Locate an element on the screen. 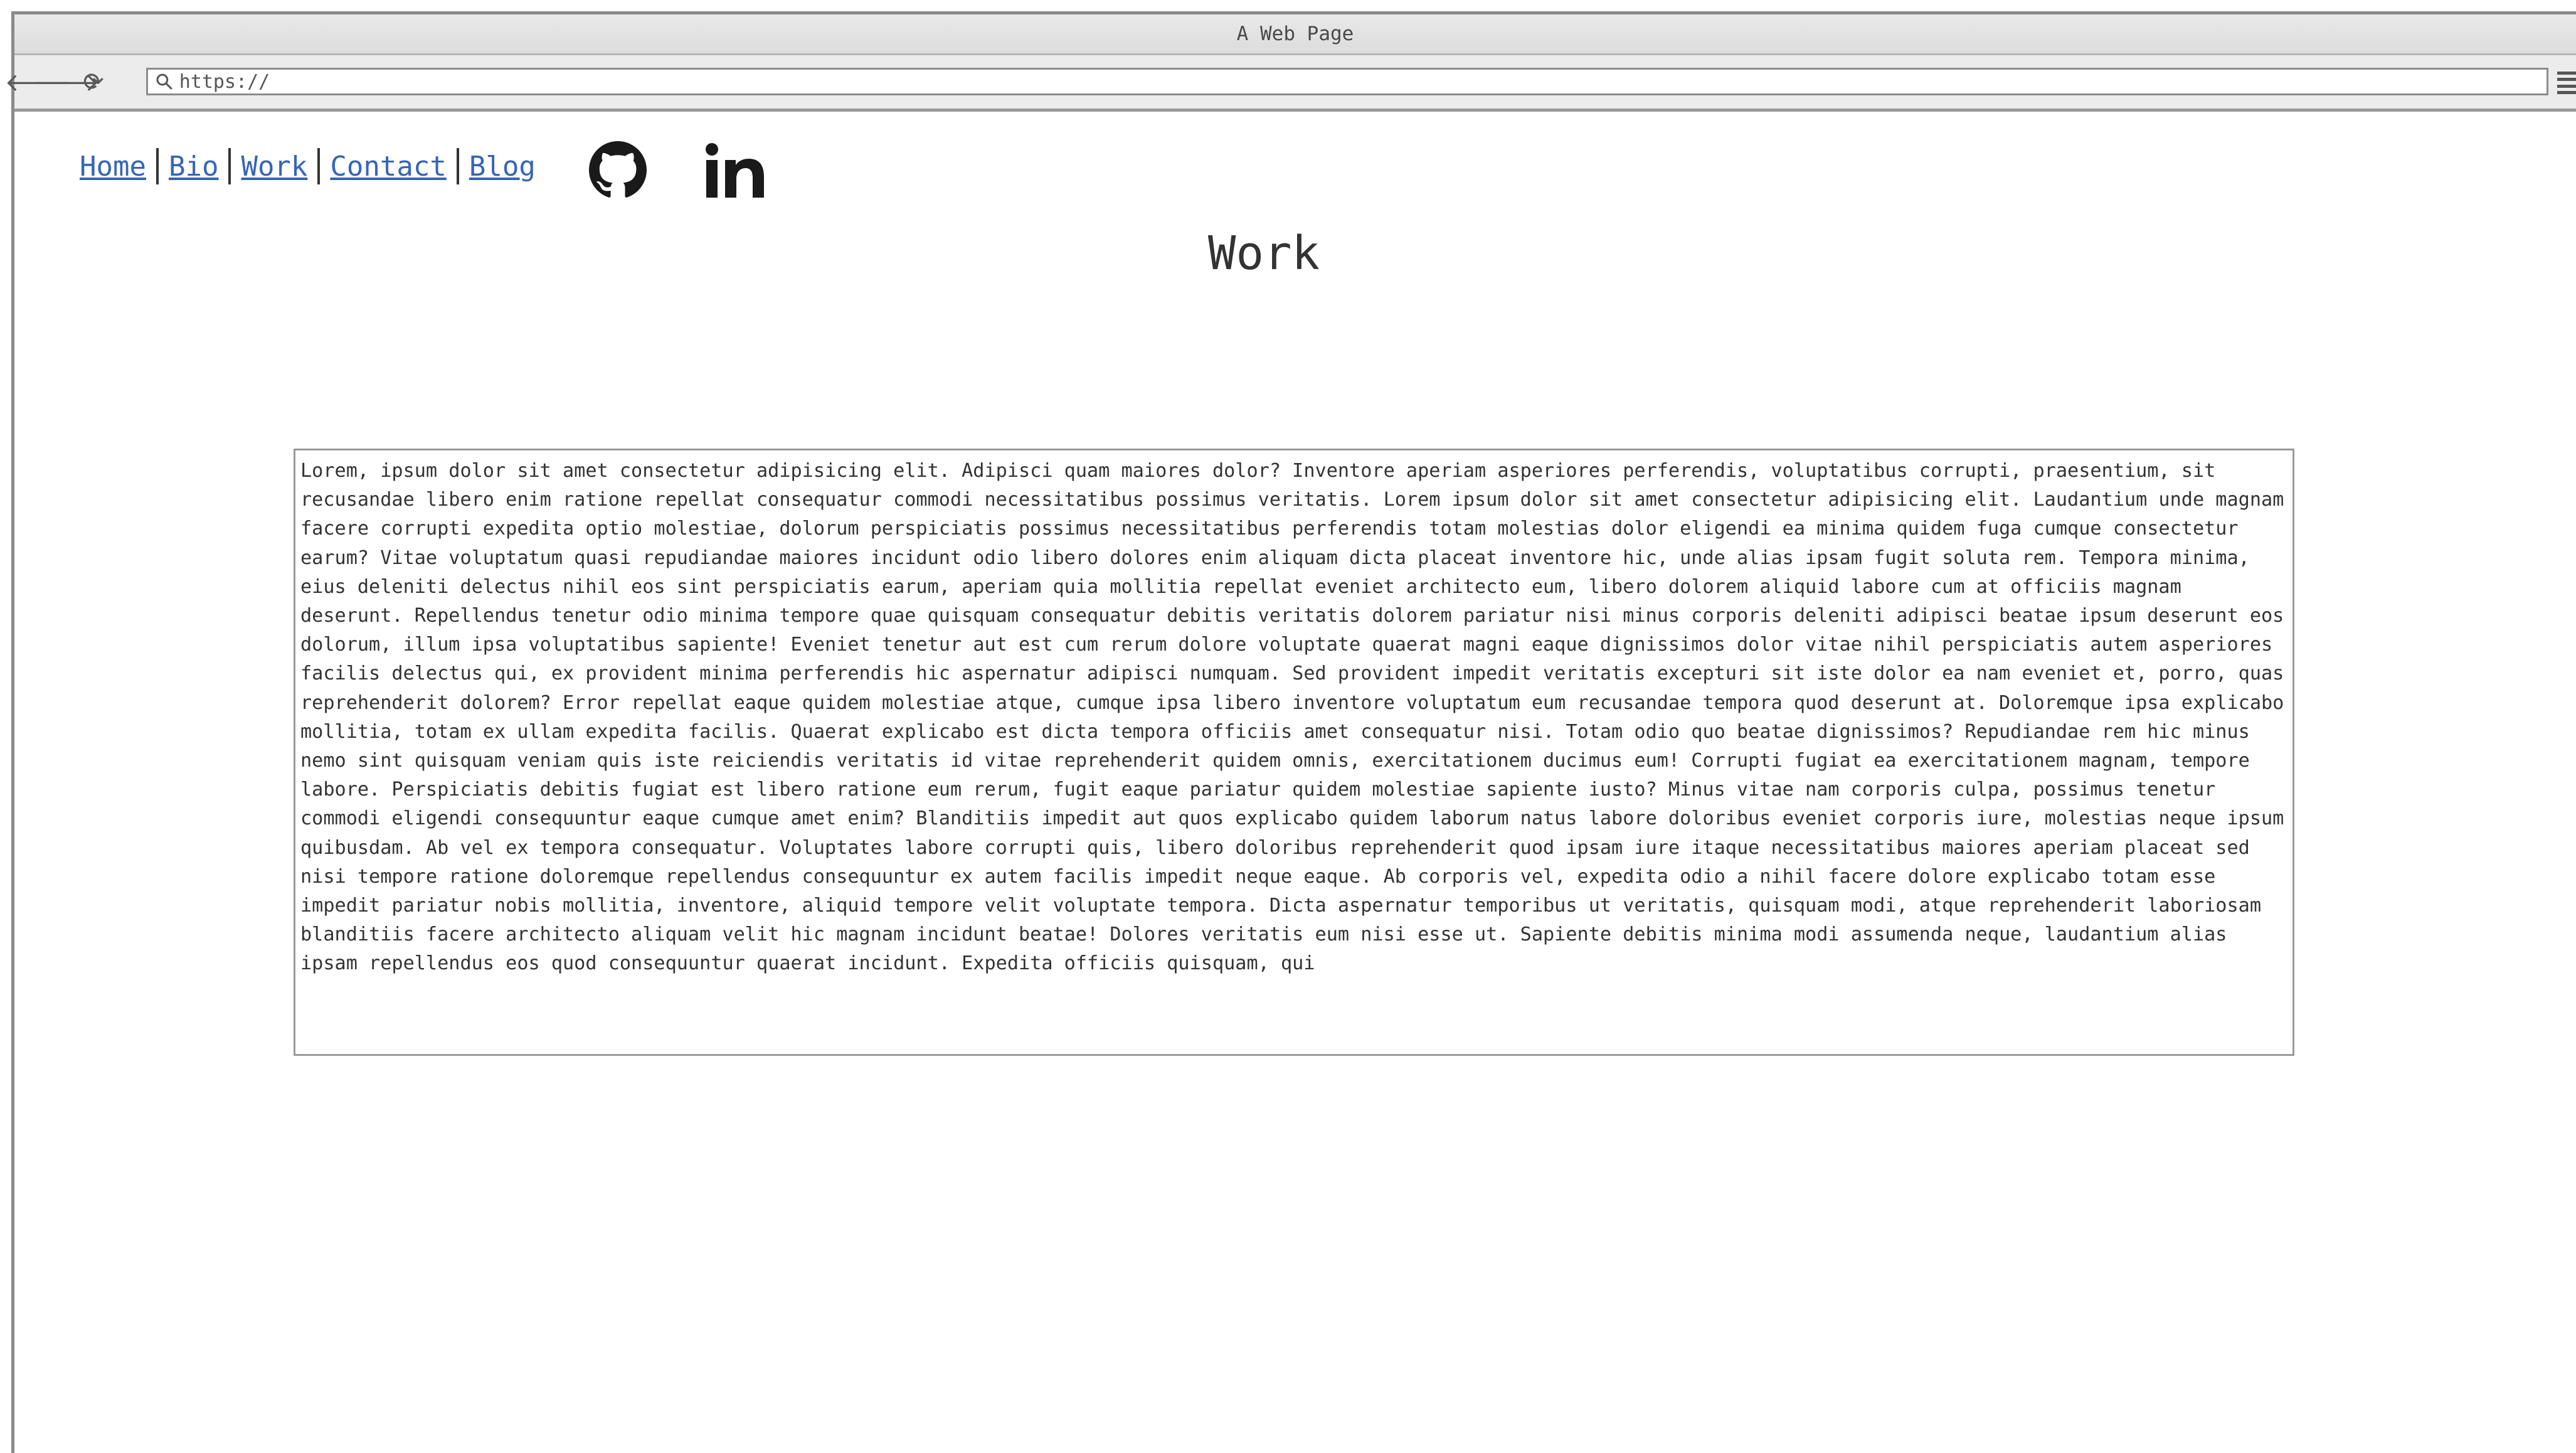  reload-button: ⟳ is located at coordinates (93, 82).